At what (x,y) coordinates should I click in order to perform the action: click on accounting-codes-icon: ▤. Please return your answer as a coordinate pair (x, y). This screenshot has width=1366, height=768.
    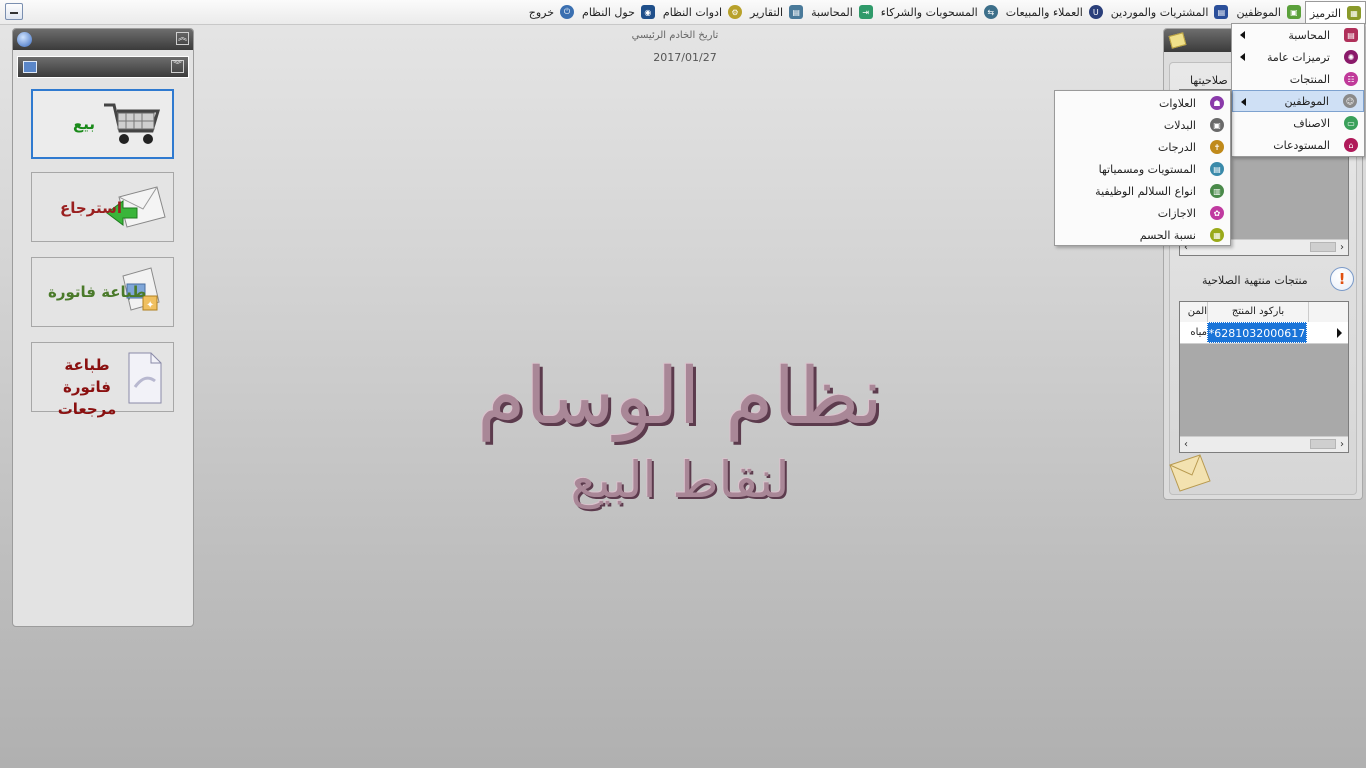
    Looking at the image, I should click on (1351, 35).